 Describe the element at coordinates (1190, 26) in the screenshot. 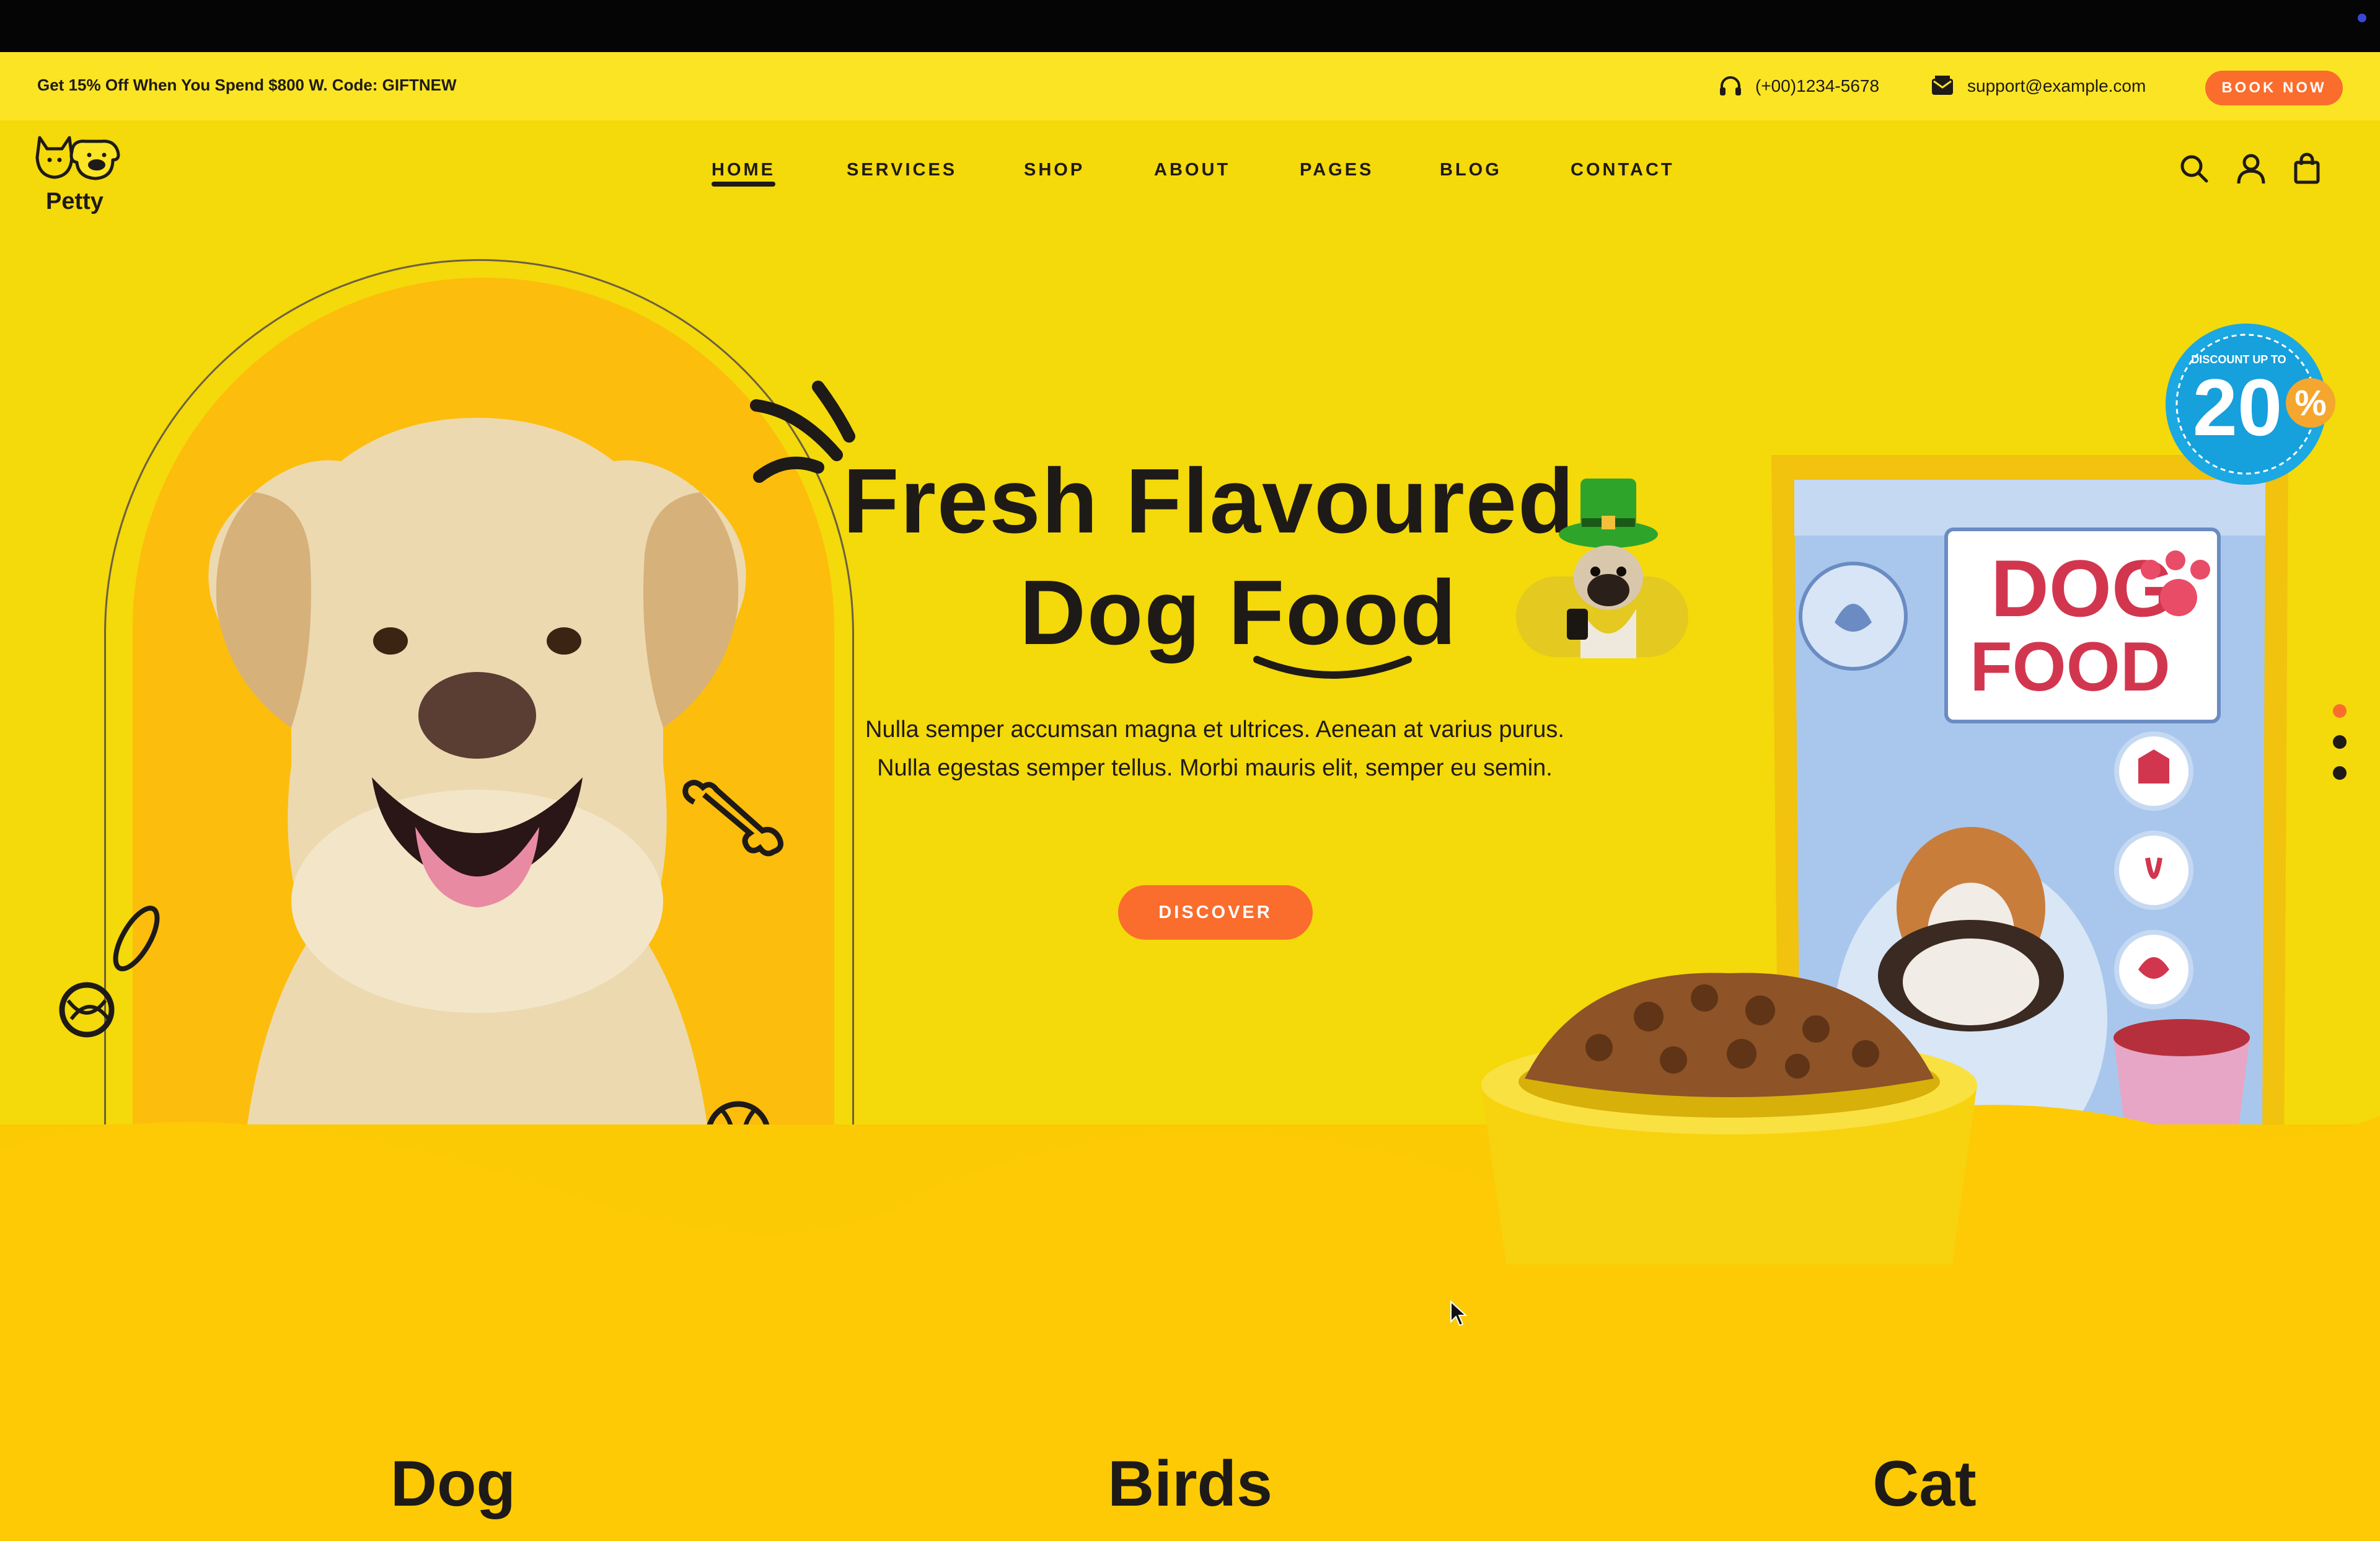

I see `os-top-bar` at that location.